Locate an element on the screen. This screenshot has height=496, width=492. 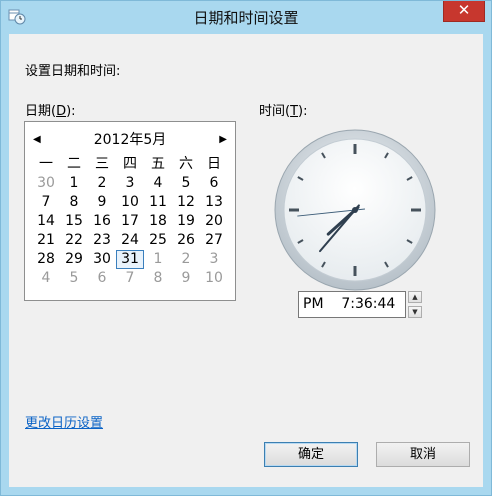
calendar-day: 23 is located at coordinates (102, 240).